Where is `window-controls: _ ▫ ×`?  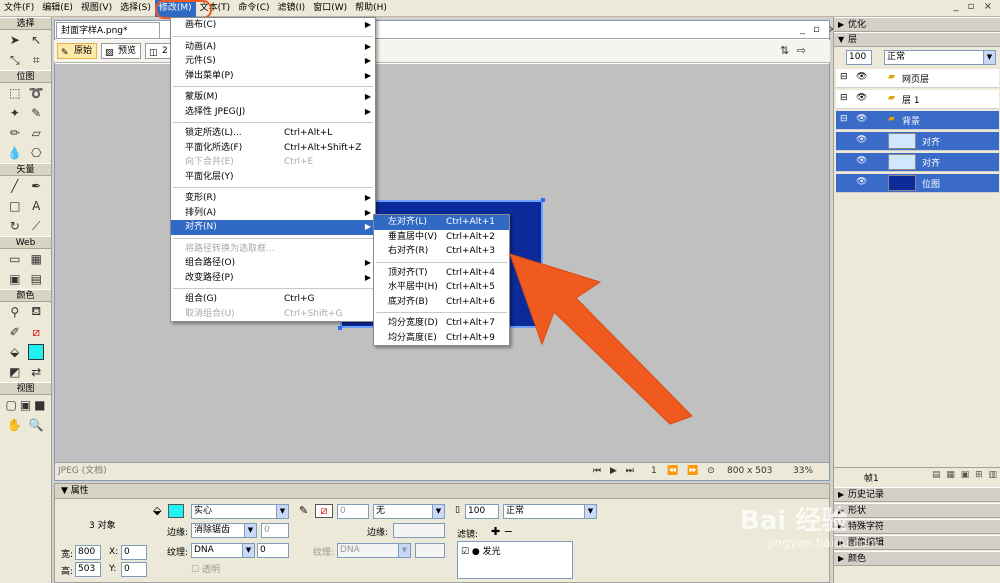
window-controls: _ ▫ × is located at coordinates (972, 6).